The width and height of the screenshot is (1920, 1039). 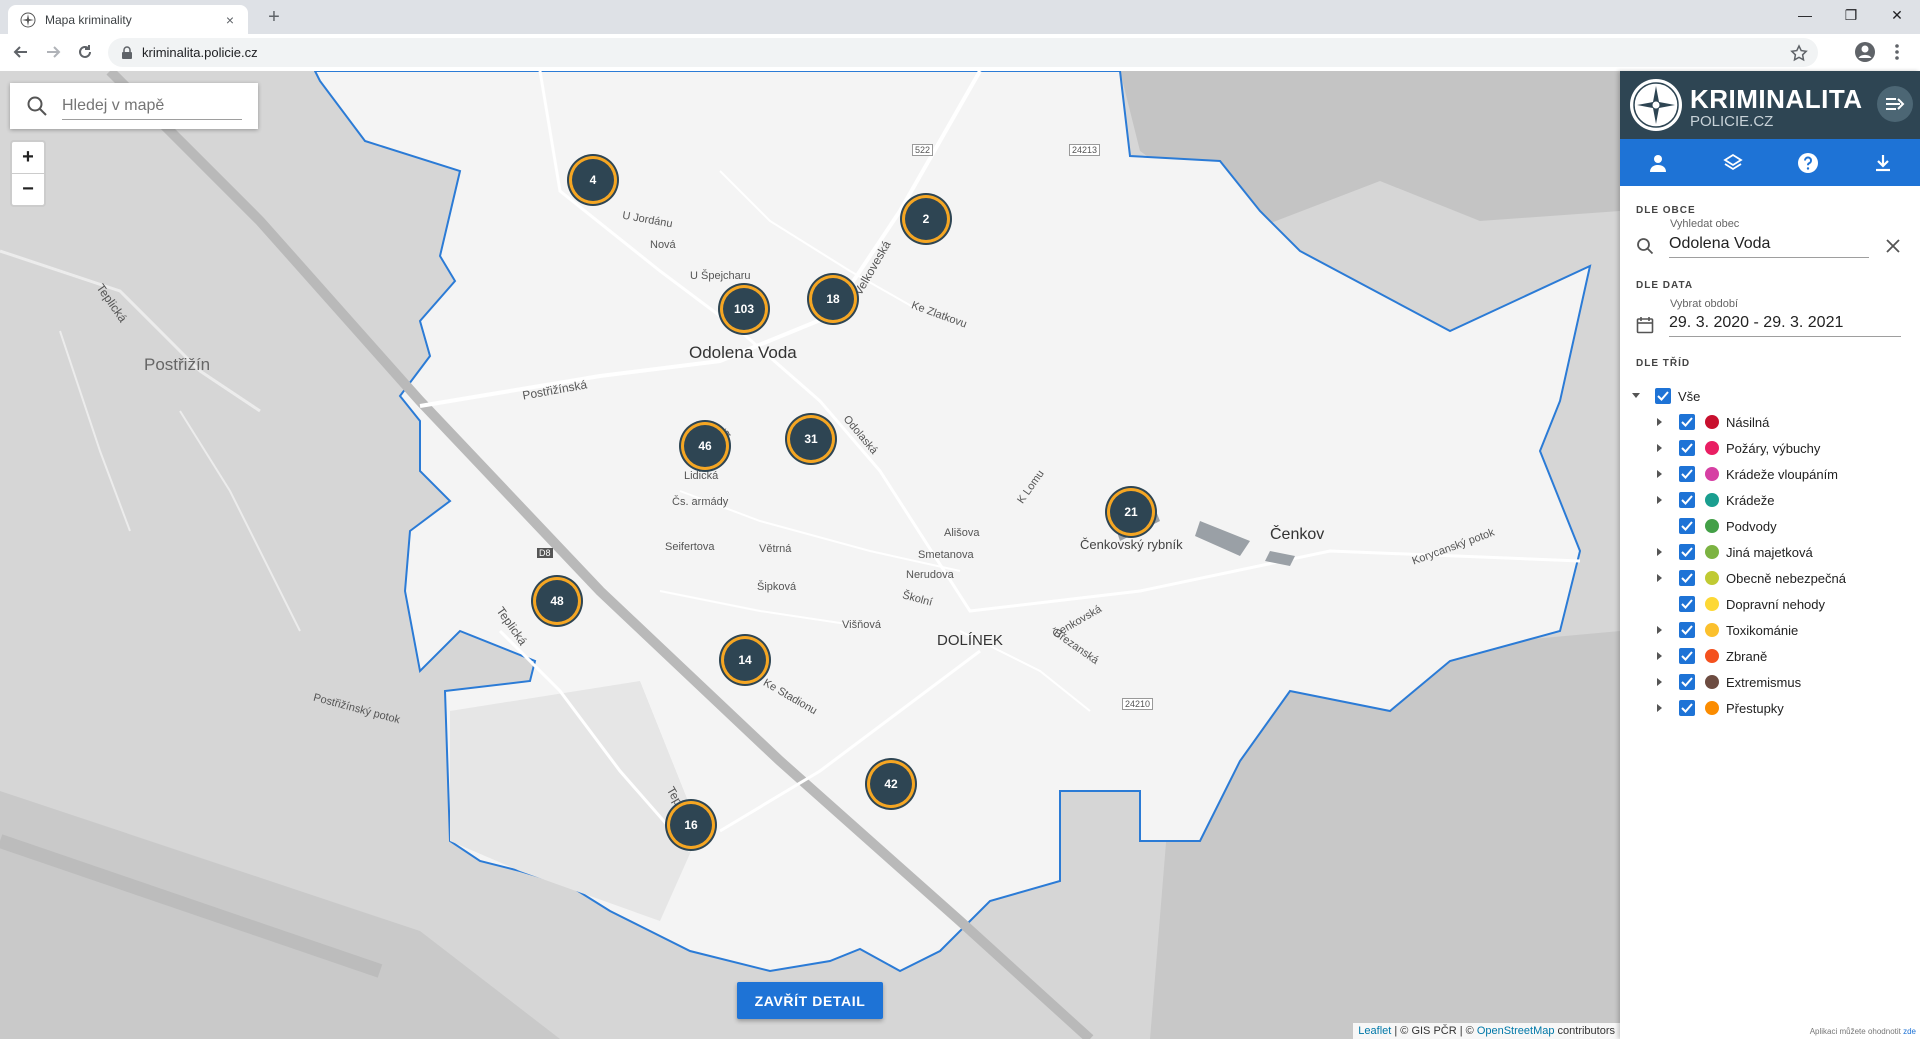 I want to click on category-label: Podvody, so click(x=1751, y=526).